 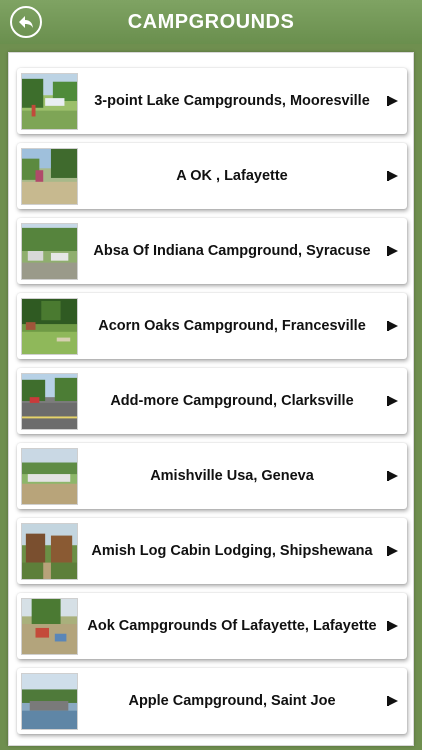 I want to click on list-item: Absa Of Indiana Campground, Syracuse, so click(x=212, y=251).